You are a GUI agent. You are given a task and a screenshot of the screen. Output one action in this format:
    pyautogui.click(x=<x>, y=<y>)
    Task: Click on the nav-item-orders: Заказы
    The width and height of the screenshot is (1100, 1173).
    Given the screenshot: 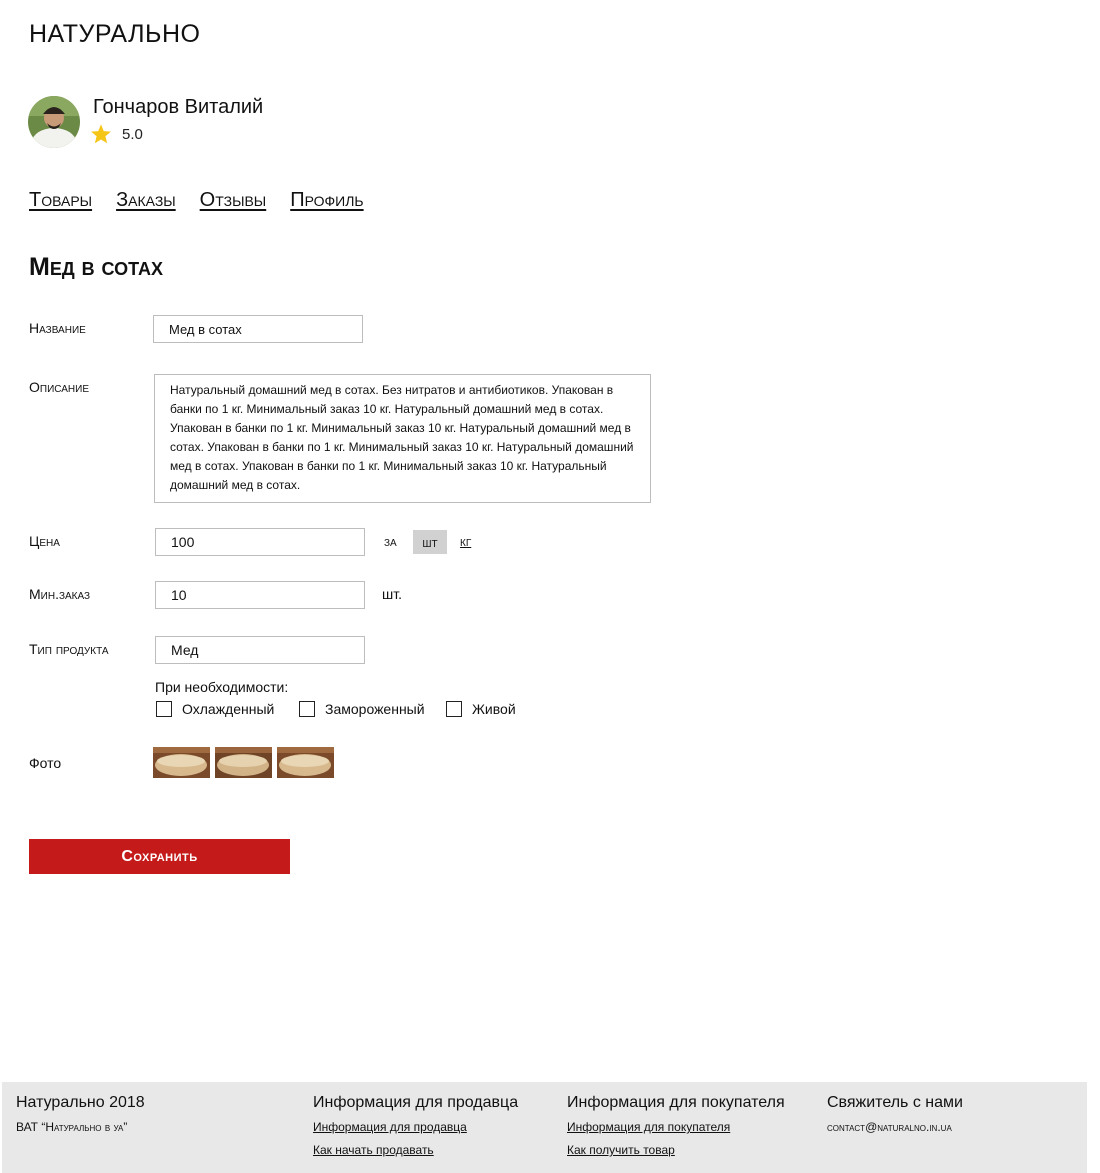 What is the action you would take?
    pyautogui.click(x=146, y=200)
    